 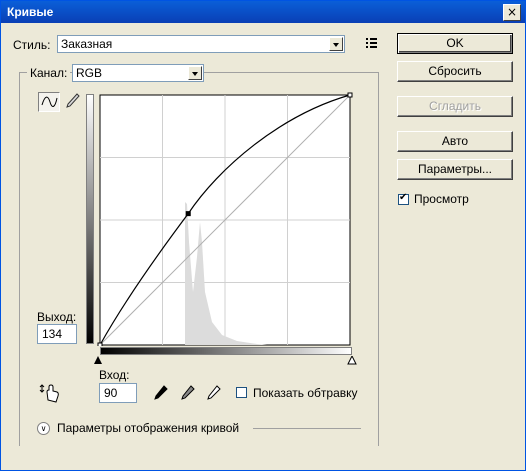 I want to click on divider, so click(x=307, y=428).